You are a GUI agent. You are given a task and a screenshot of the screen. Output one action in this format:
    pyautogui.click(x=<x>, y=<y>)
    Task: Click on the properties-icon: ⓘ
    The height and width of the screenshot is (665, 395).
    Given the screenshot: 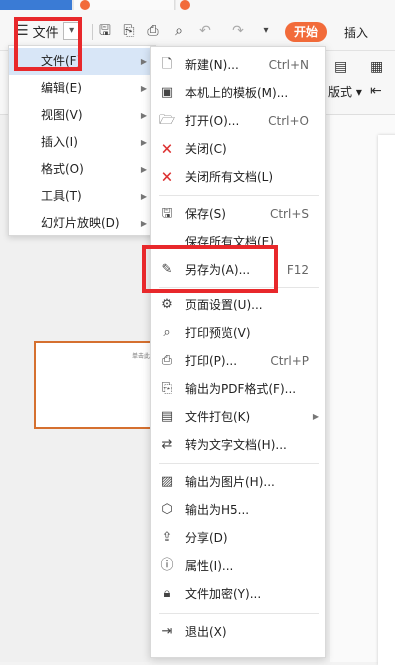 What is the action you would take?
    pyautogui.click(x=167, y=565)
    